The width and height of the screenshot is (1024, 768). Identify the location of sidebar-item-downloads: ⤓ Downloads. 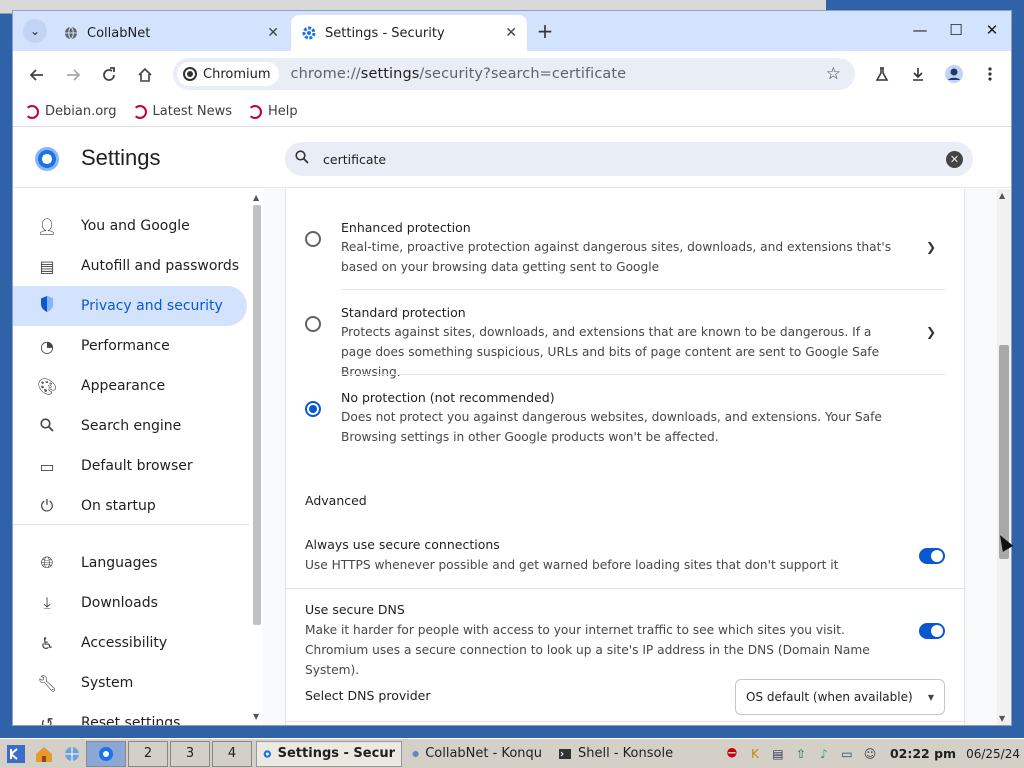
(130, 603).